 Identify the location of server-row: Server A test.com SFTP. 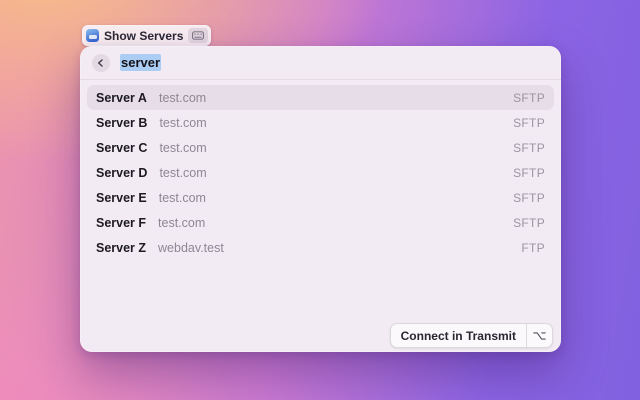
(320, 97).